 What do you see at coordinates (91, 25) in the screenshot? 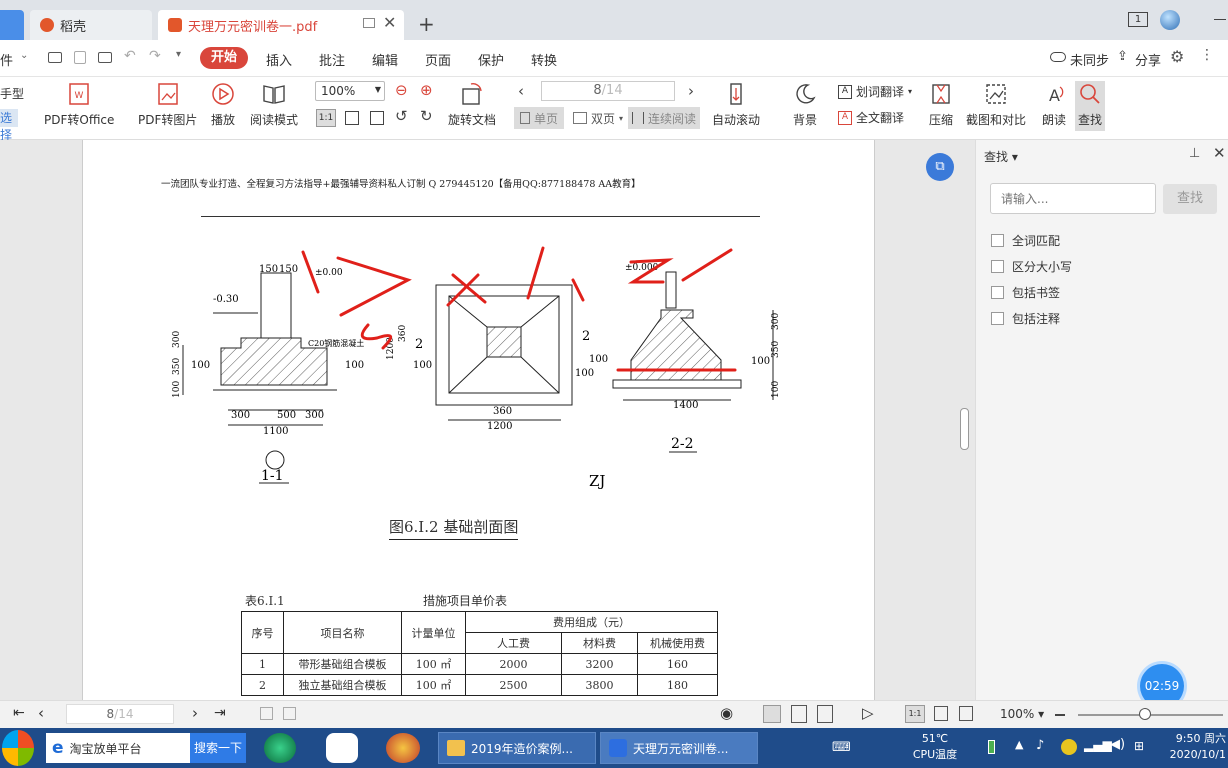
I see `tab-daoke: 稻壳` at bounding box center [91, 25].